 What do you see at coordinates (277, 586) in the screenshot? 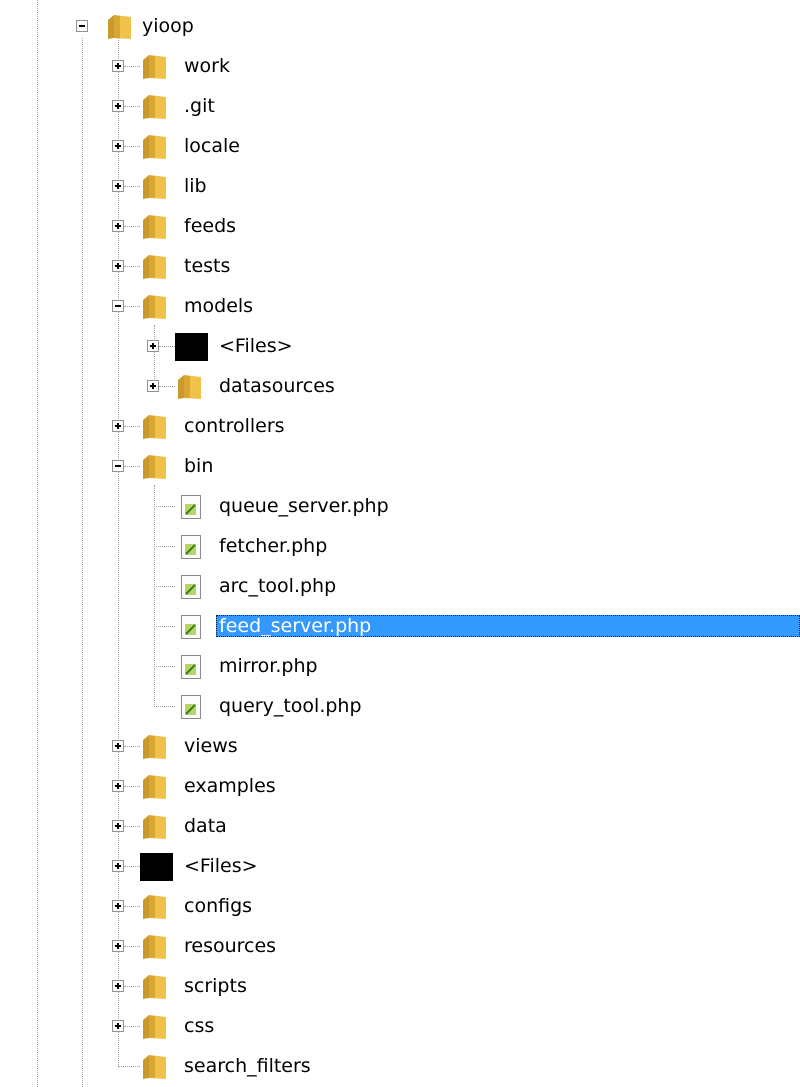
I see `tree-item-label: arc_tool.php` at bounding box center [277, 586].